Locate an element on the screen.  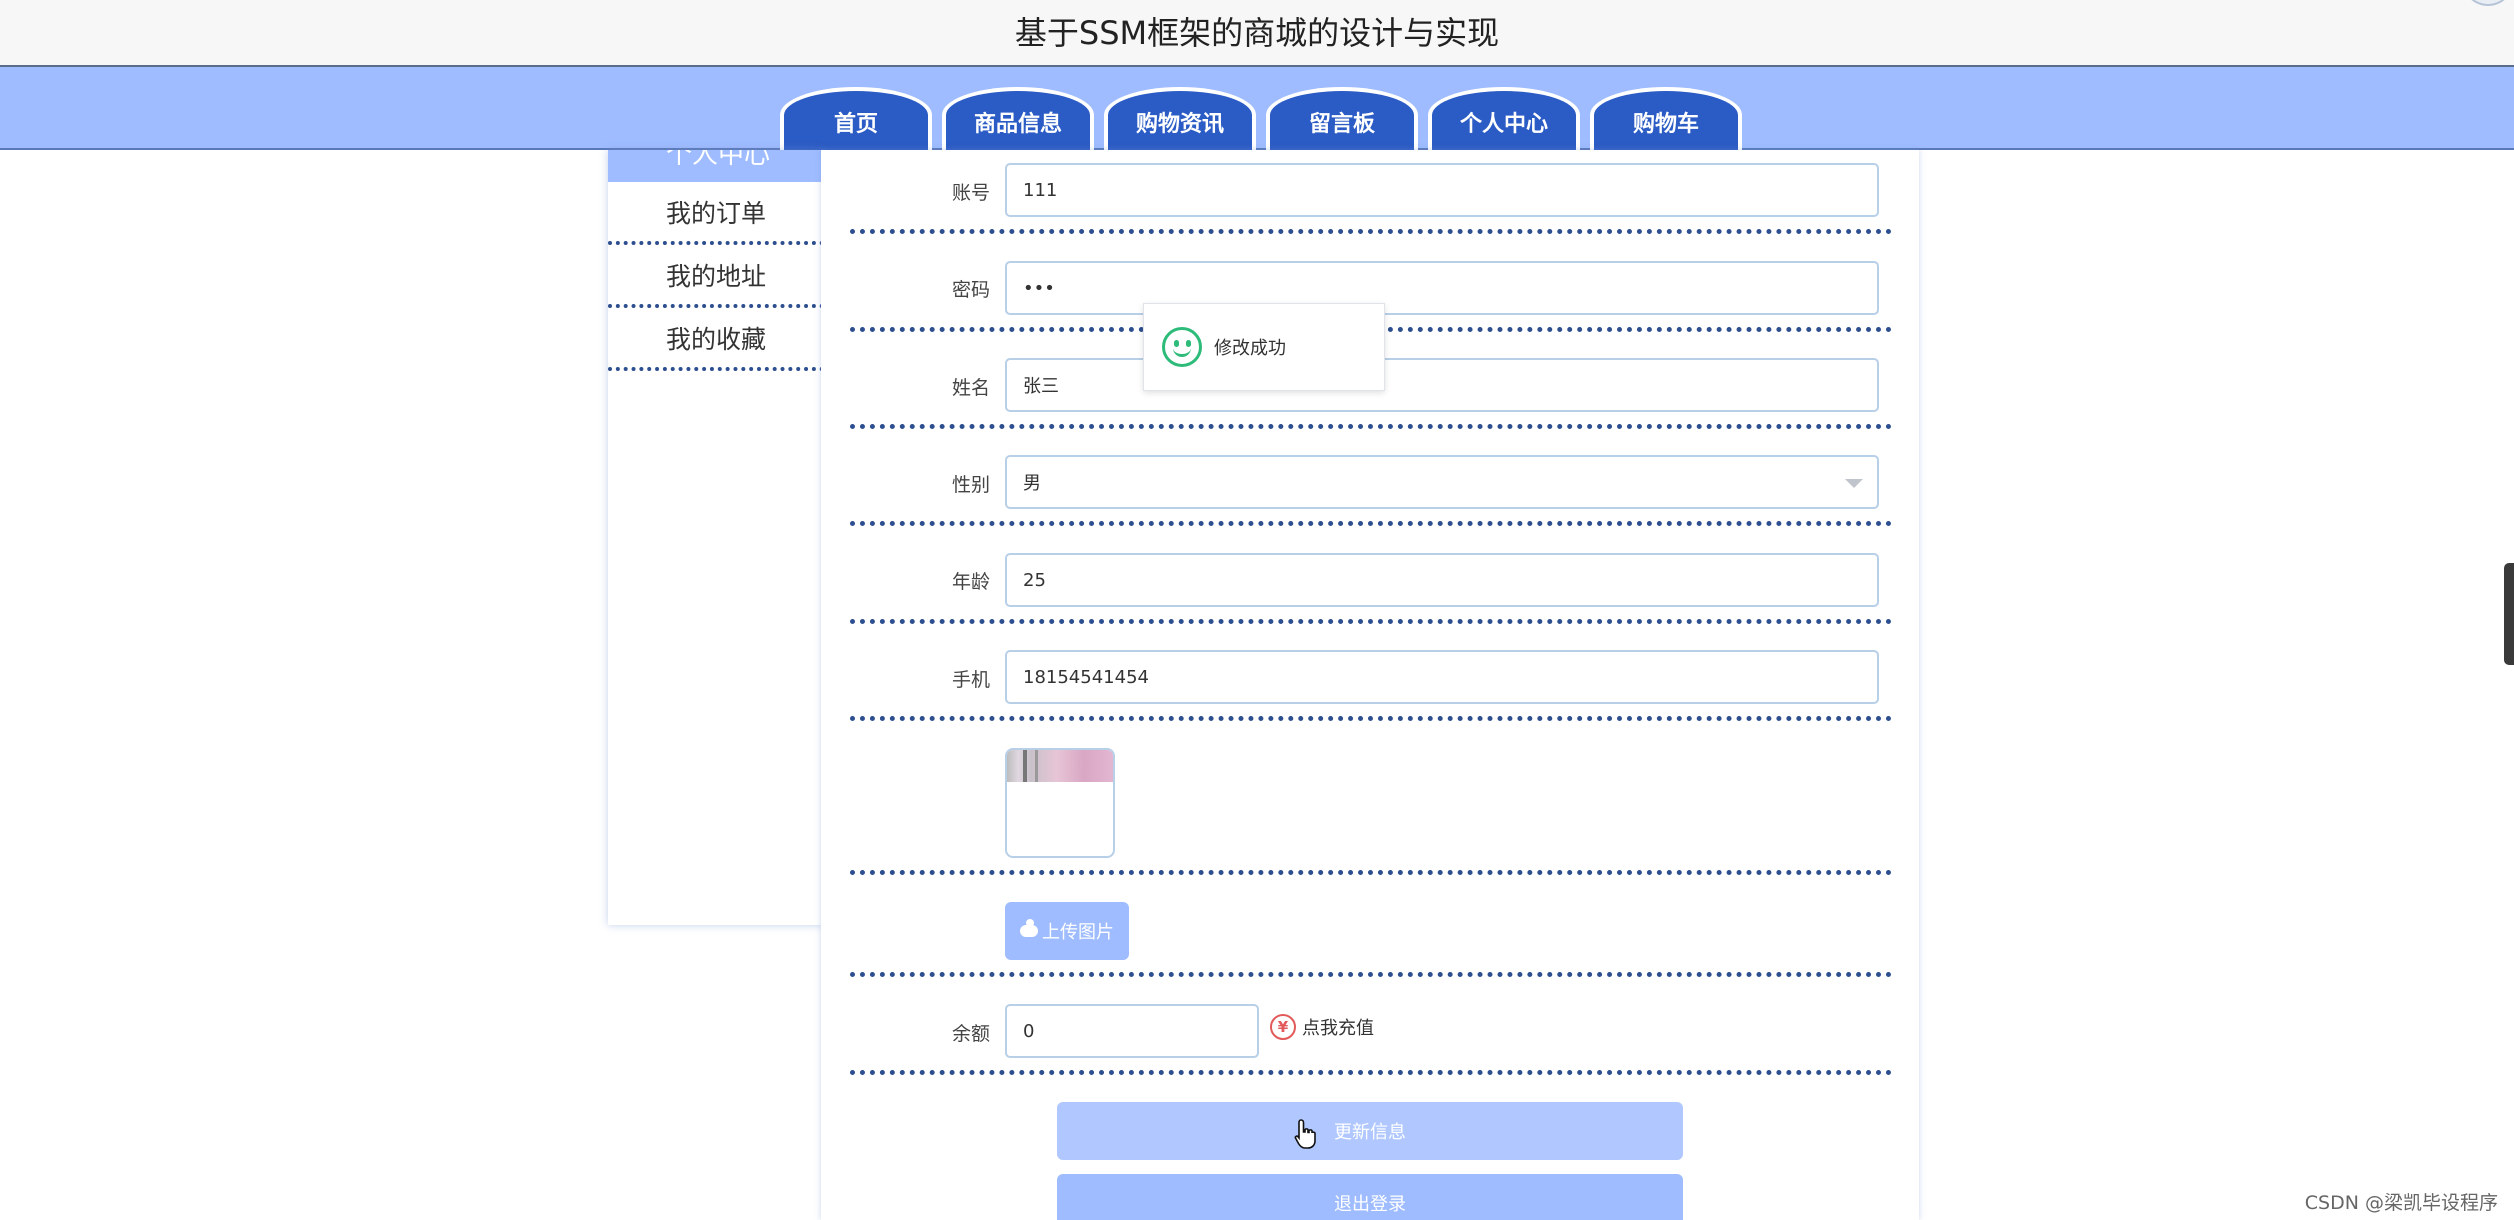
tab-news: 购物资讯 is located at coordinates (1180, 118).